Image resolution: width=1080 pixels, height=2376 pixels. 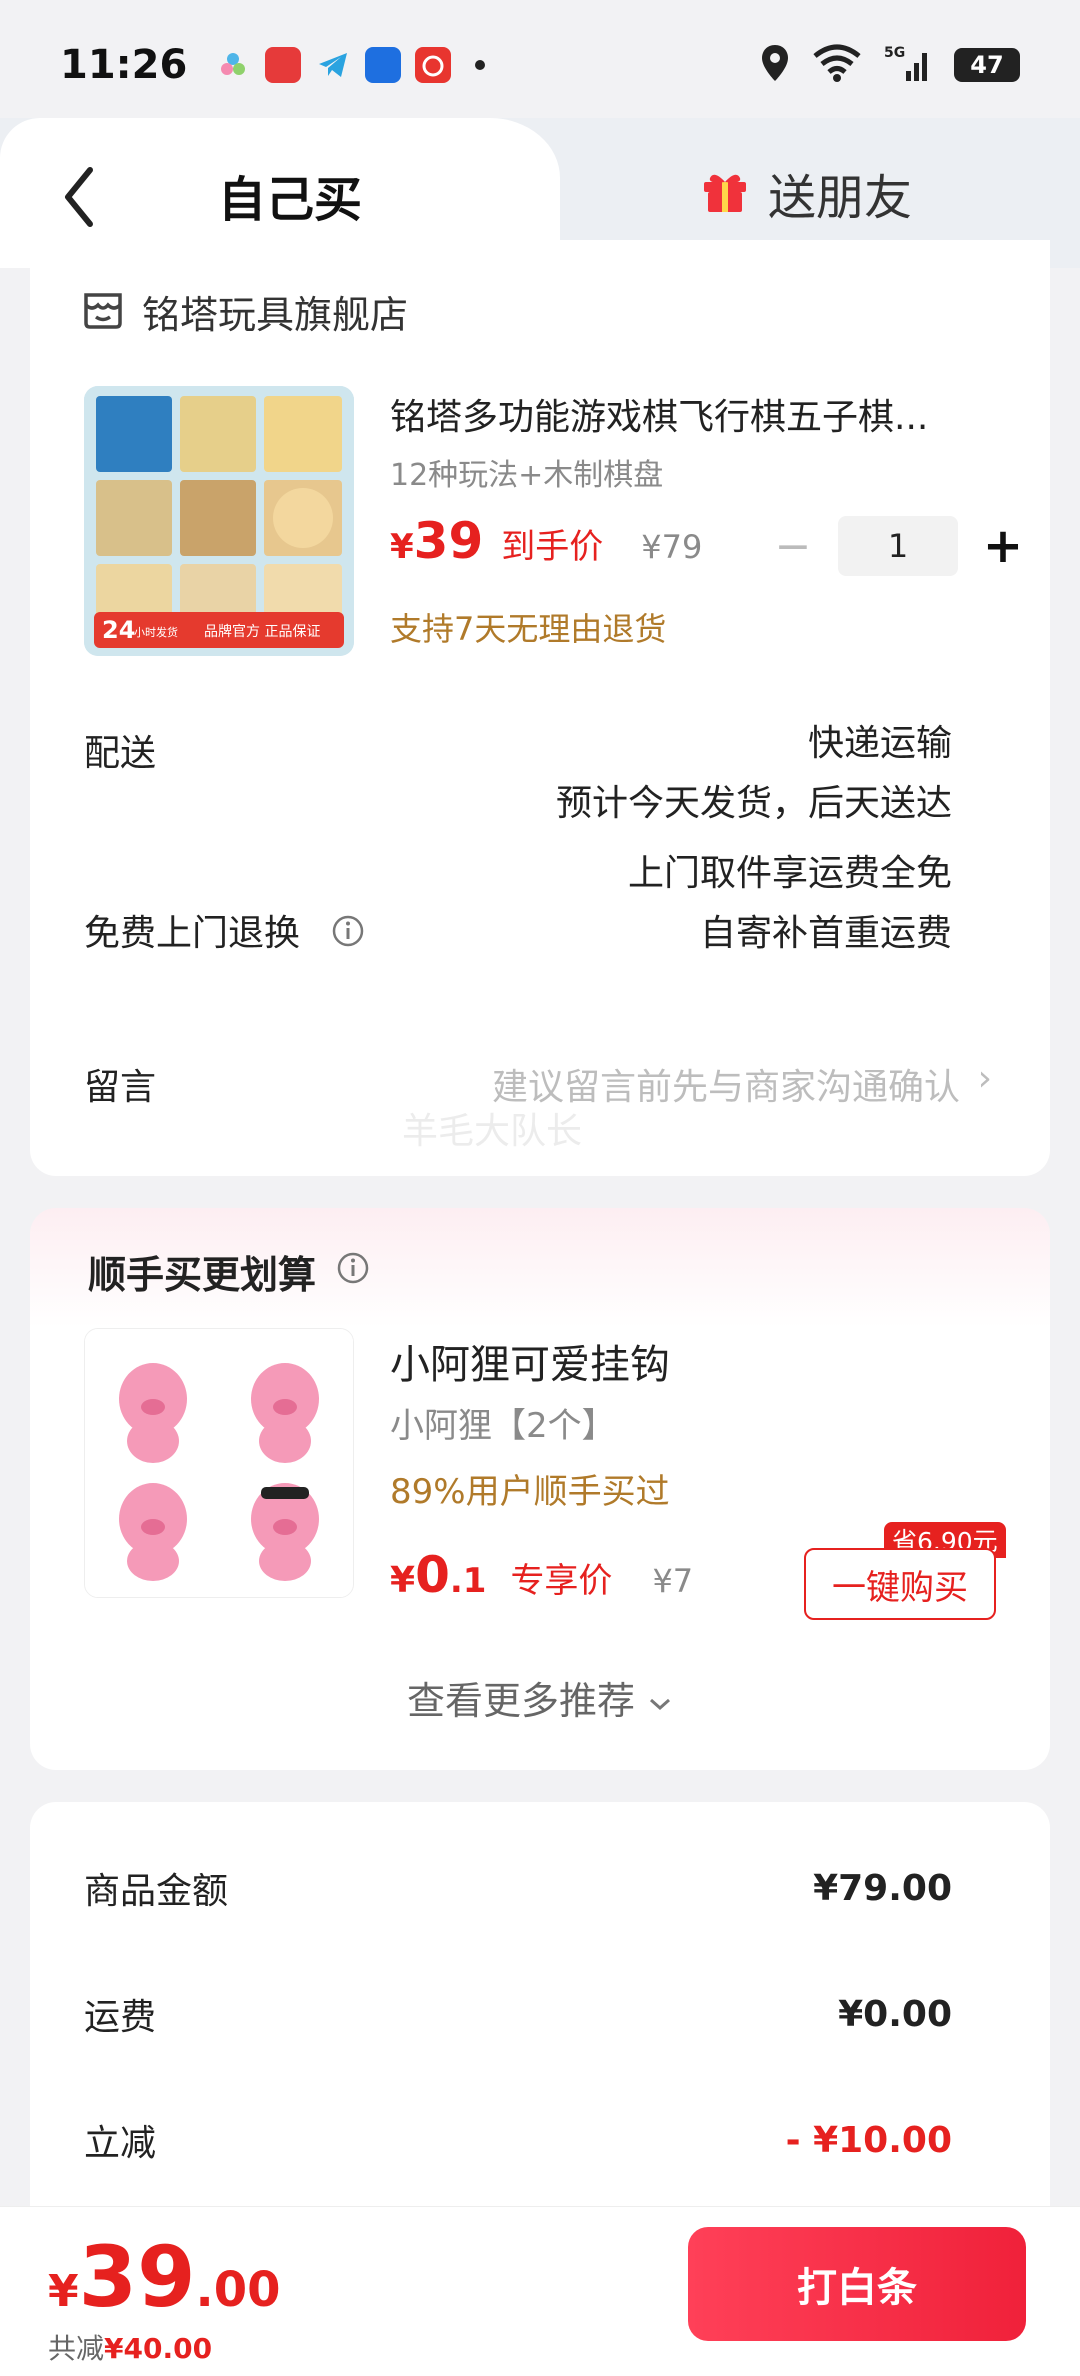 What do you see at coordinates (528, 629) in the screenshot?
I see `return-policy-note: 支持7天无理由退货` at bounding box center [528, 629].